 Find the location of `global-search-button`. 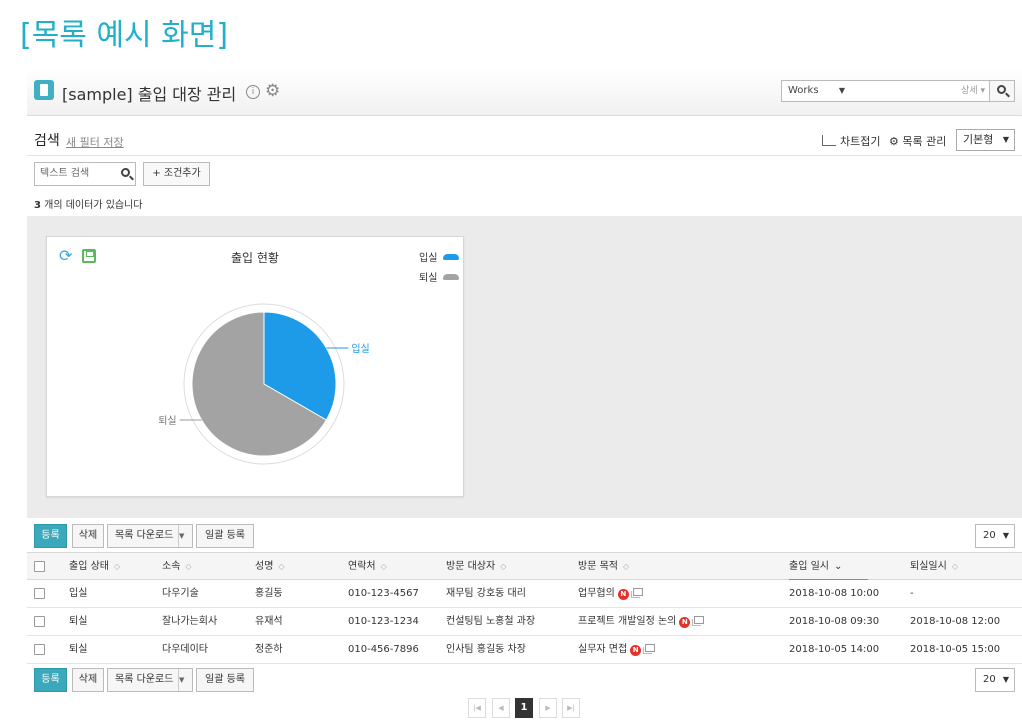

global-search-button is located at coordinates (1002, 91).